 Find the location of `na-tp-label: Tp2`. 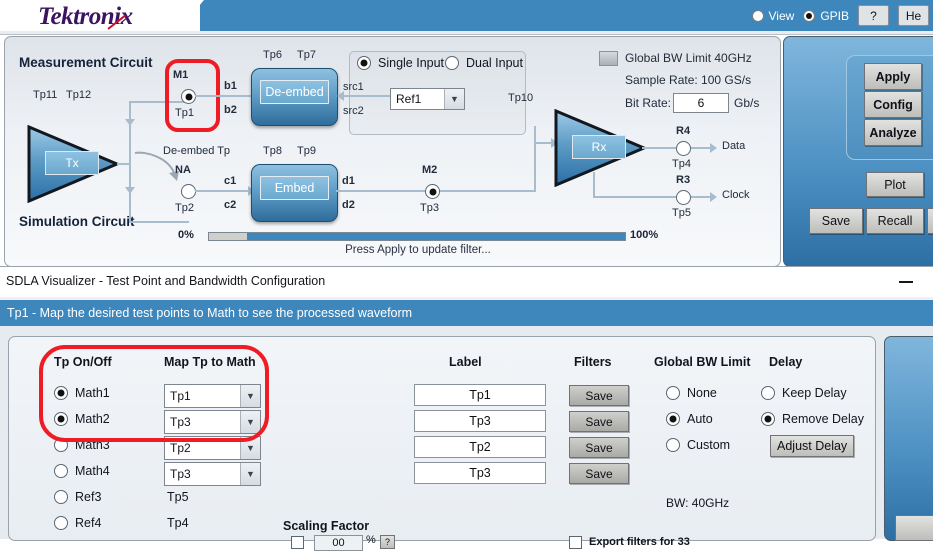

na-tp-label: Tp2 is located at coordinates (184, 208).